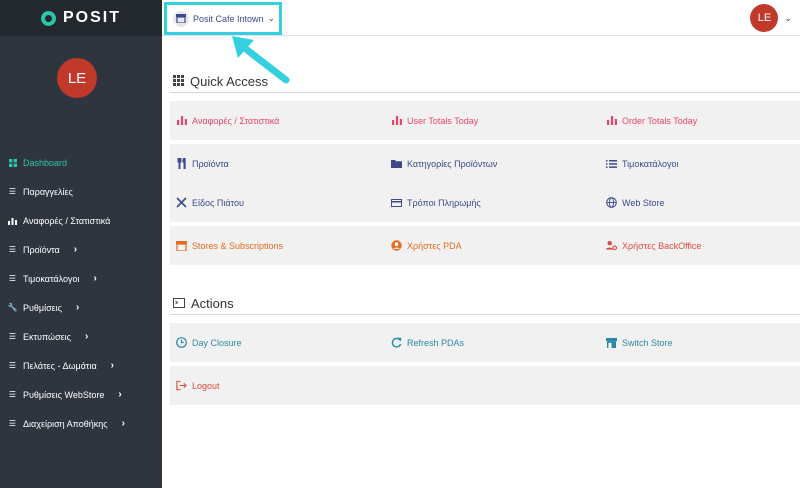 This screenshot has height=488, width=800. Describe the element at coordinates (60, 365) in the screenshot. I see `sidebar-item-label: Πελάτες - Δωμάτια` at that location.